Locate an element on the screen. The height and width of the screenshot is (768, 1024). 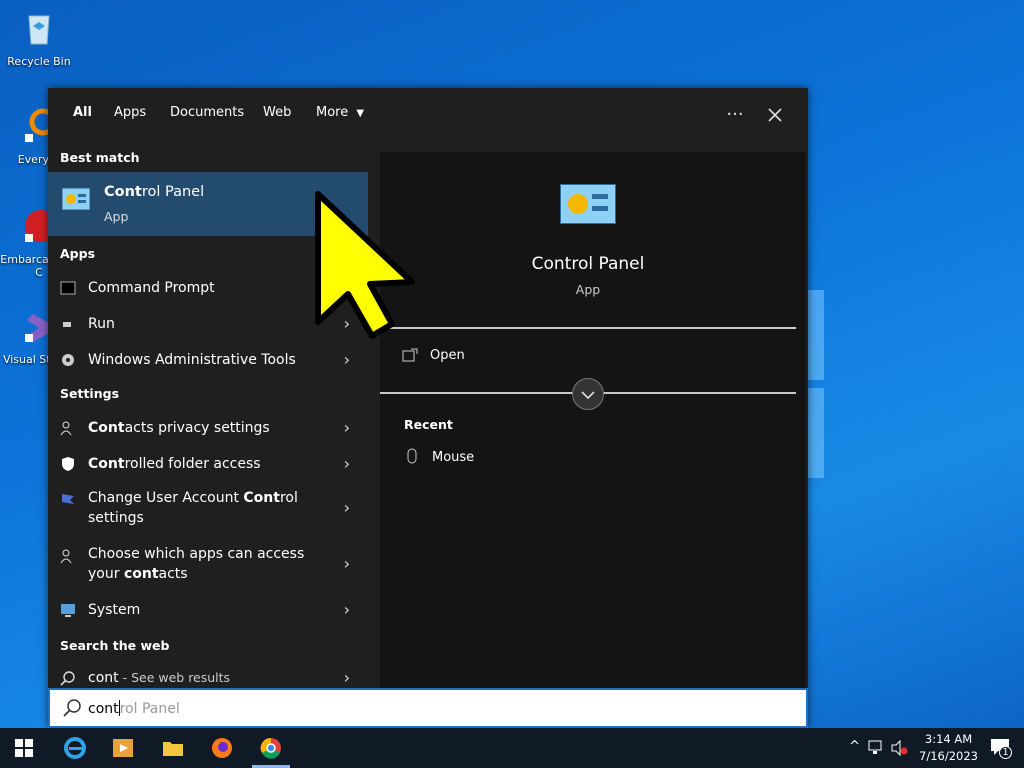
run-icon is located at coordinates (67, 324).